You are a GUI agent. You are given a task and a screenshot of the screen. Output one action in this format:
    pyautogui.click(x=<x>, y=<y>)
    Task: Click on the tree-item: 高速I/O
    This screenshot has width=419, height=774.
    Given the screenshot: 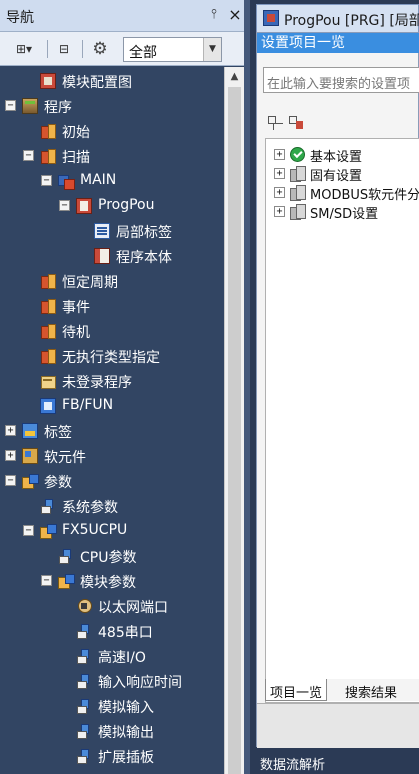 What is the action you would take?
    pyautogui.click(x=112, y=656)
    